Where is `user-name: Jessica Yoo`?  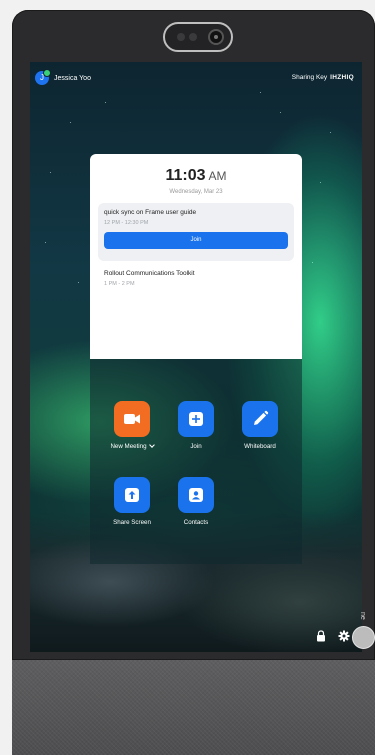
user-name: Jessica Yoo is located at coordinates (72, 78).